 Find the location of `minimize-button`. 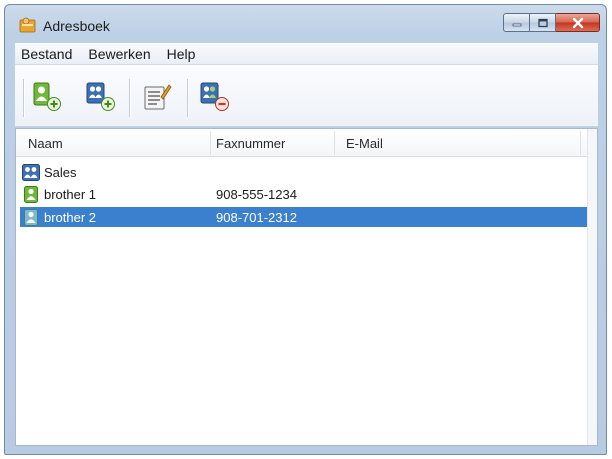

minimize-button is located at coordinates (516, 22).